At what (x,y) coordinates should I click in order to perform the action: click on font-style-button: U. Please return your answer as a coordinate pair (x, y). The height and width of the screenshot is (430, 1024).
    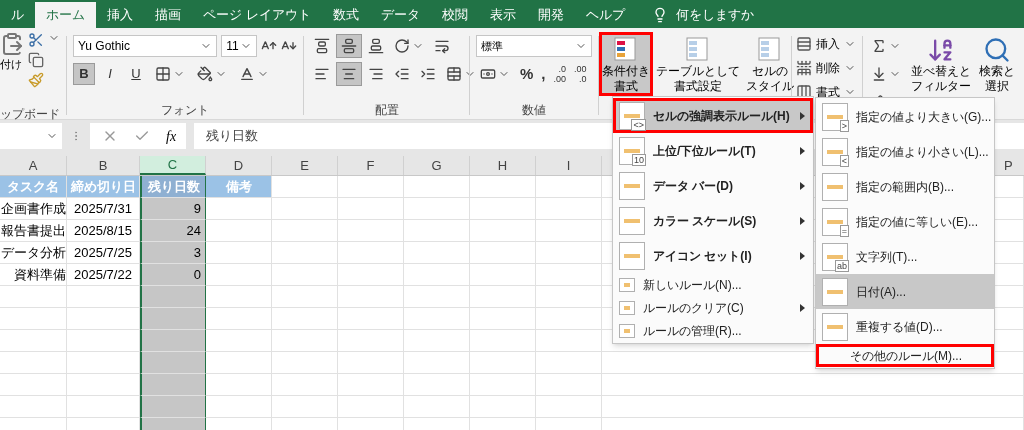
    Looking at the image, I should click on (136, 74).